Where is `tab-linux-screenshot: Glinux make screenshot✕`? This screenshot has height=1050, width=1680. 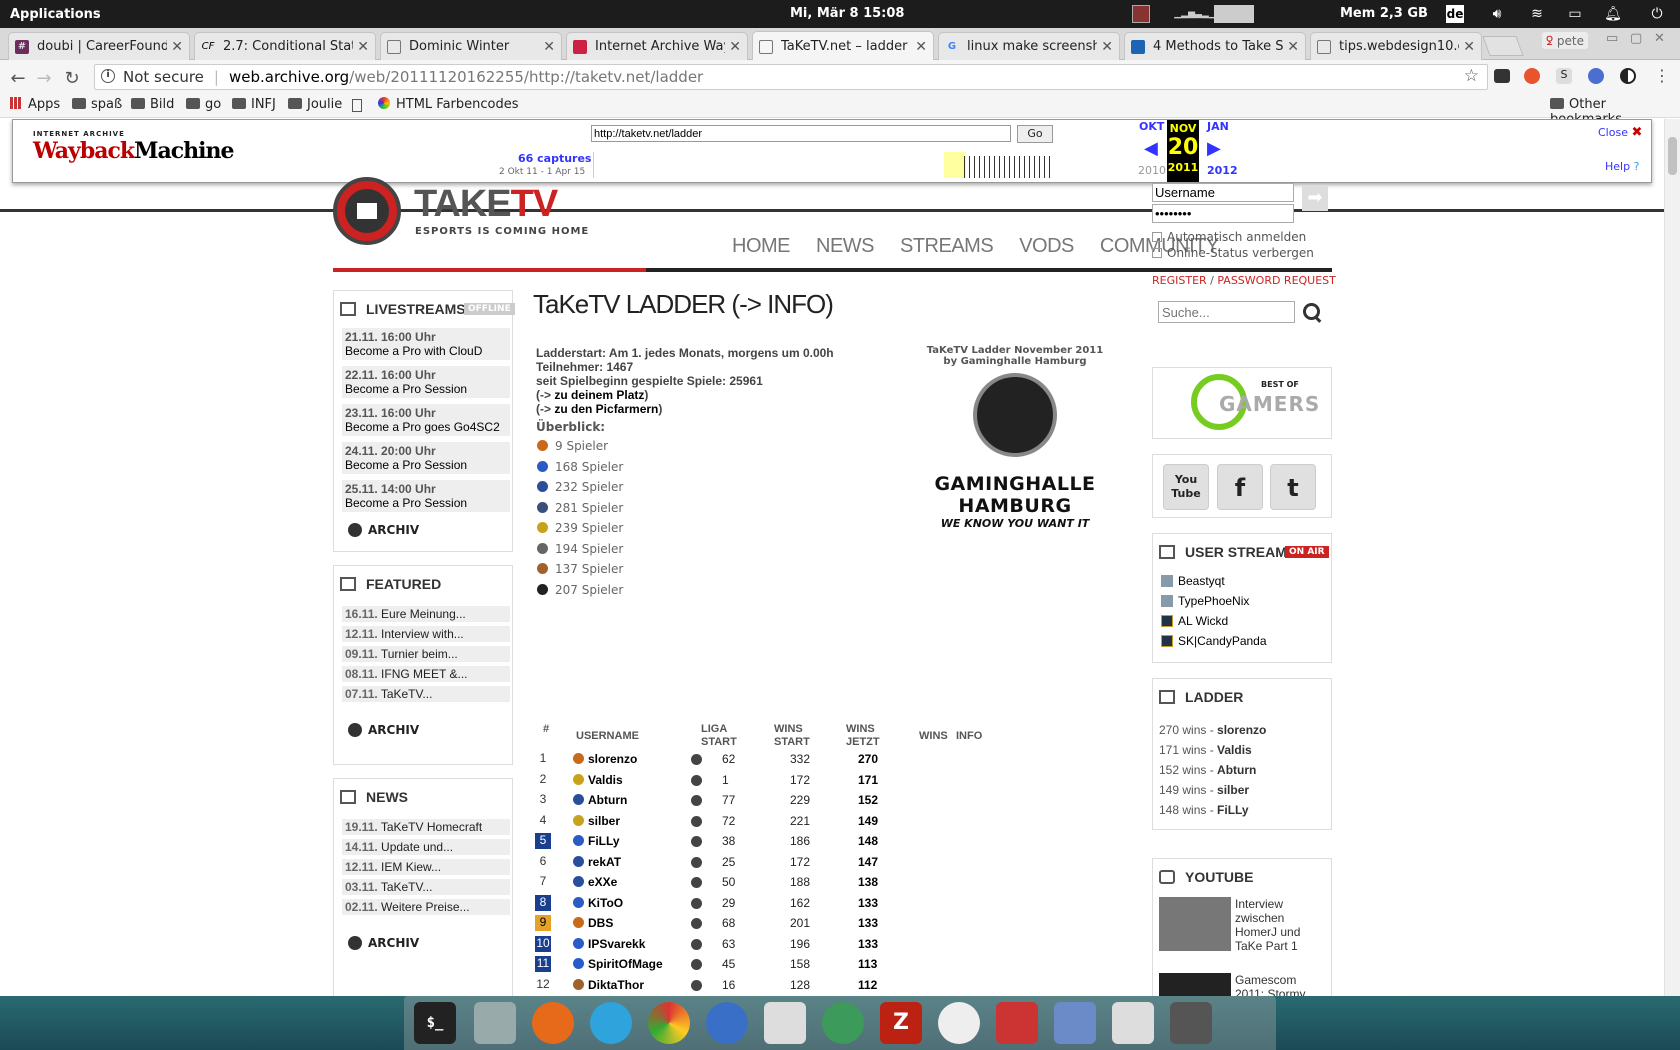 tab-linux-screenshot: Glinux make screenshot✕ is located at coordinates (1029, 46).